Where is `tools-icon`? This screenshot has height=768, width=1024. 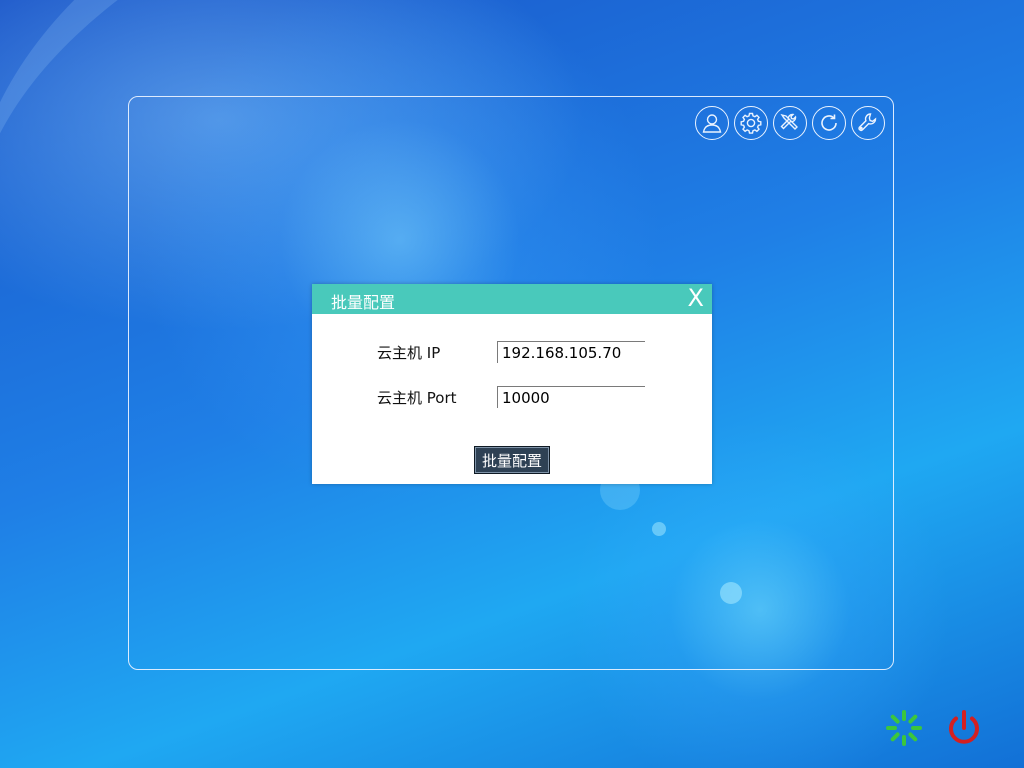 tools-icon is located at coordinates (789, 121).